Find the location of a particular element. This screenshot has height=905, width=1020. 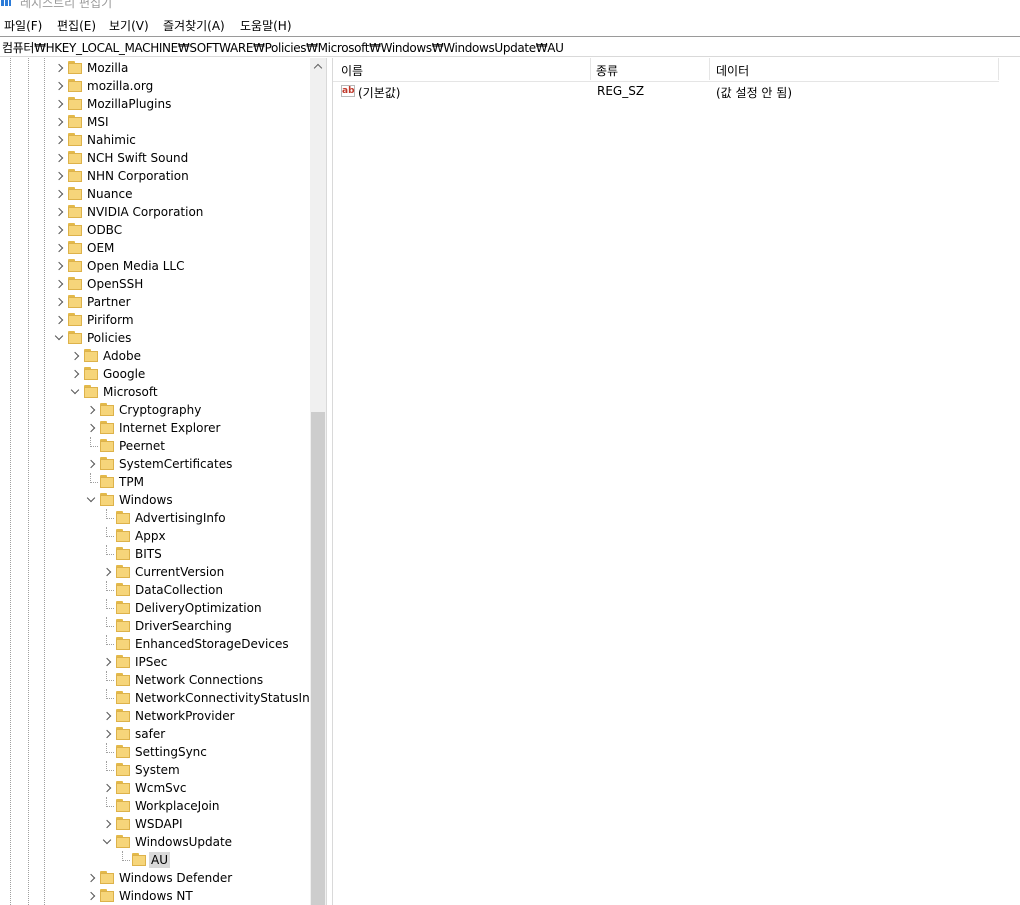

tree-item: OpenSSH is located at coordinates (155, 284).